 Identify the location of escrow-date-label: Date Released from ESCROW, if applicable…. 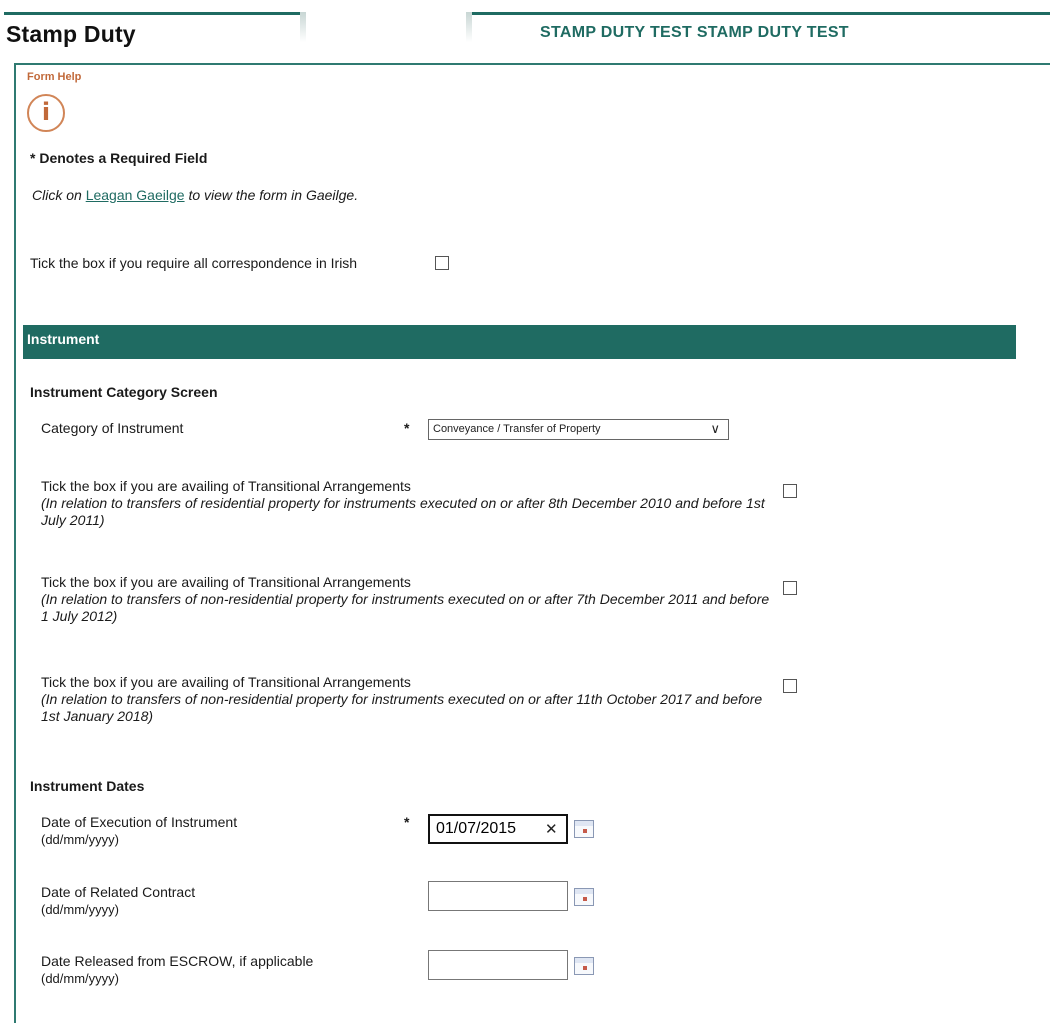
(177, 970).